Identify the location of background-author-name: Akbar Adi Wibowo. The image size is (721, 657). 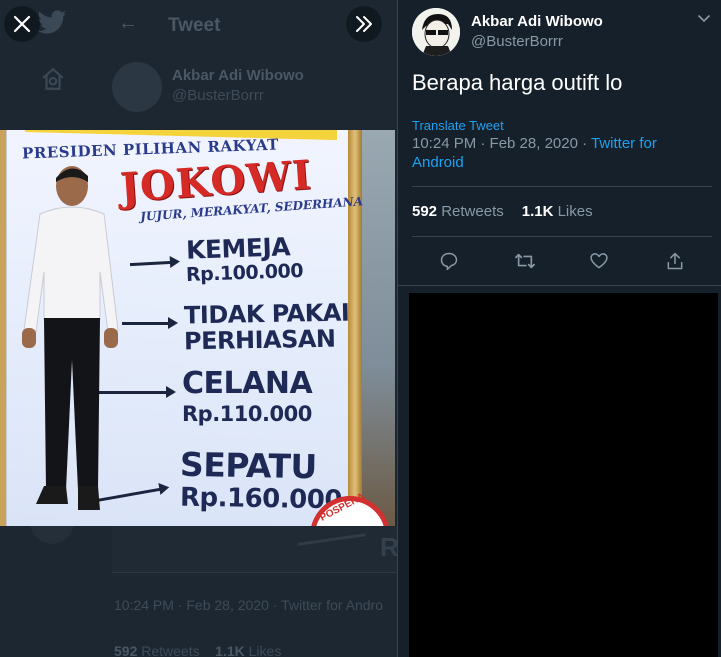
(238, 75).